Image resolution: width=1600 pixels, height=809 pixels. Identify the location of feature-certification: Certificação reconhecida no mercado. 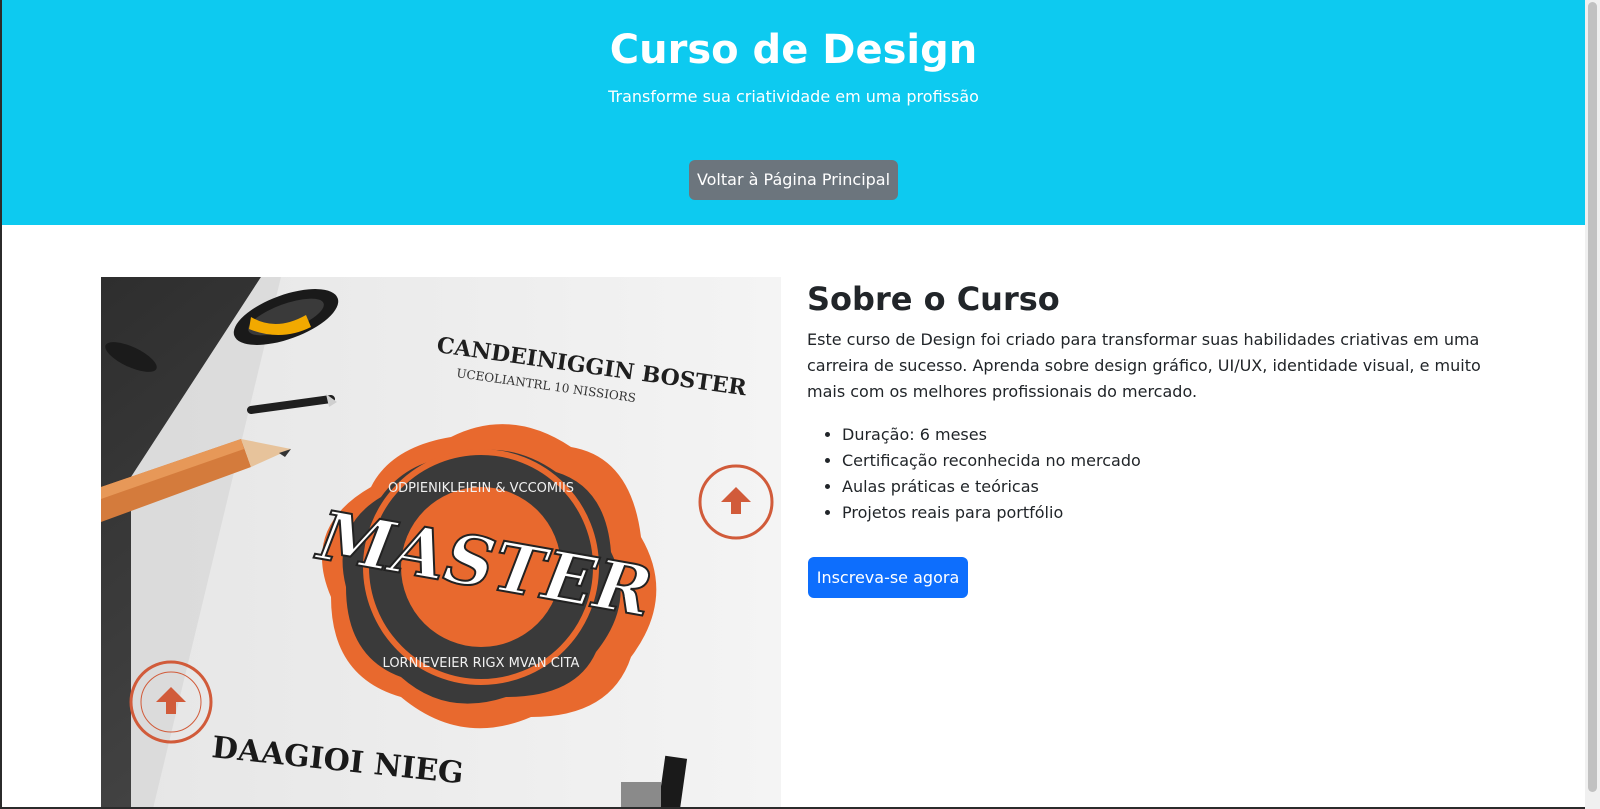
(1142, 461).